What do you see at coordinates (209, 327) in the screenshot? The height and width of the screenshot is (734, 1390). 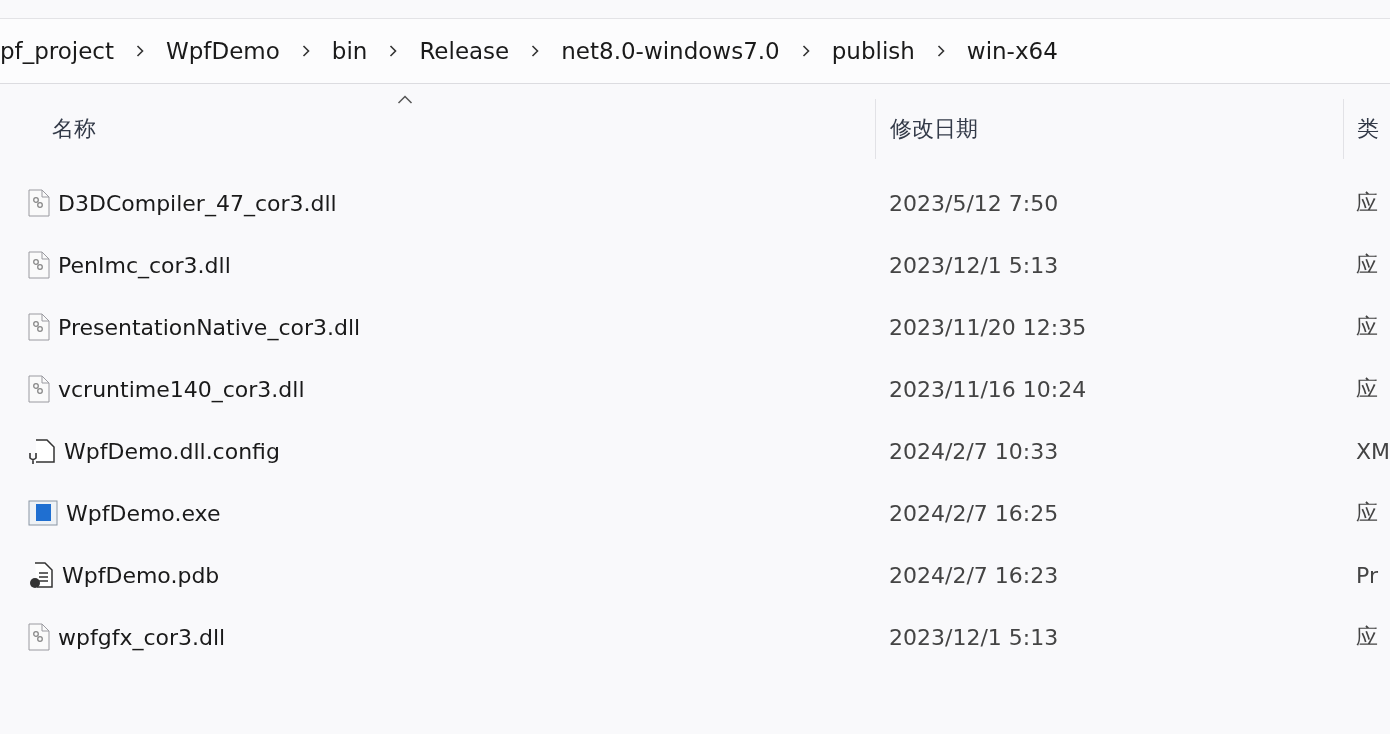 I see `file-name: PresentationNative_cor3.dll` at bounding box center [209, 327].